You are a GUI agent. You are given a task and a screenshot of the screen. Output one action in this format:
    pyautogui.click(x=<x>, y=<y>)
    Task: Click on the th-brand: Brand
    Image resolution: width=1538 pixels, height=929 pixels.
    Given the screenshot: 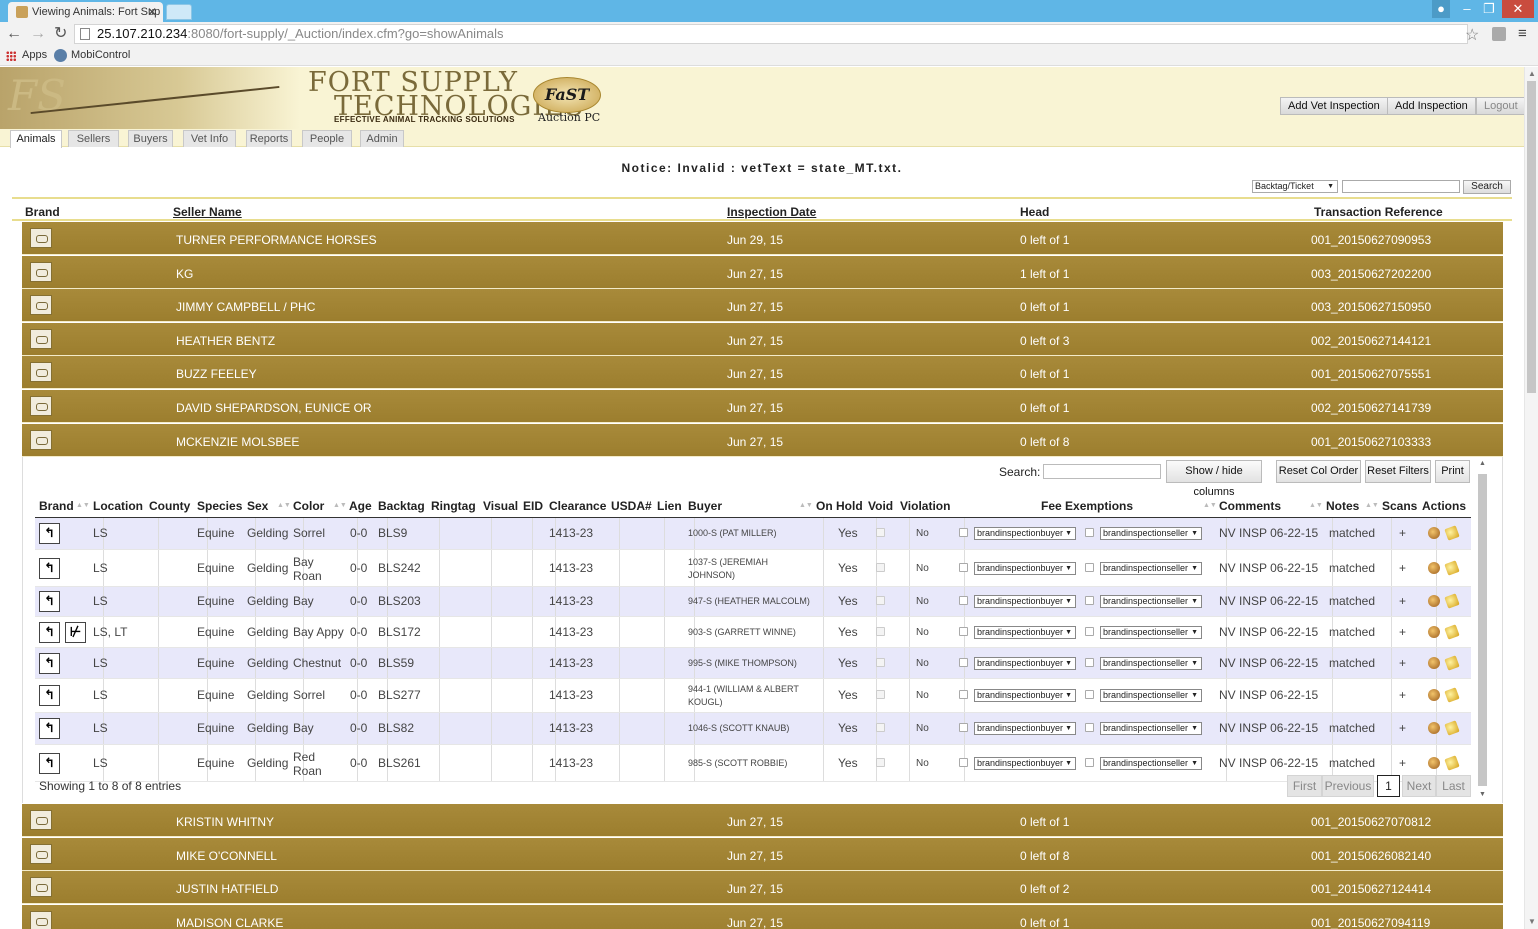 What is the action you would take?
    pyautogui.click(x=56, y=506)
    